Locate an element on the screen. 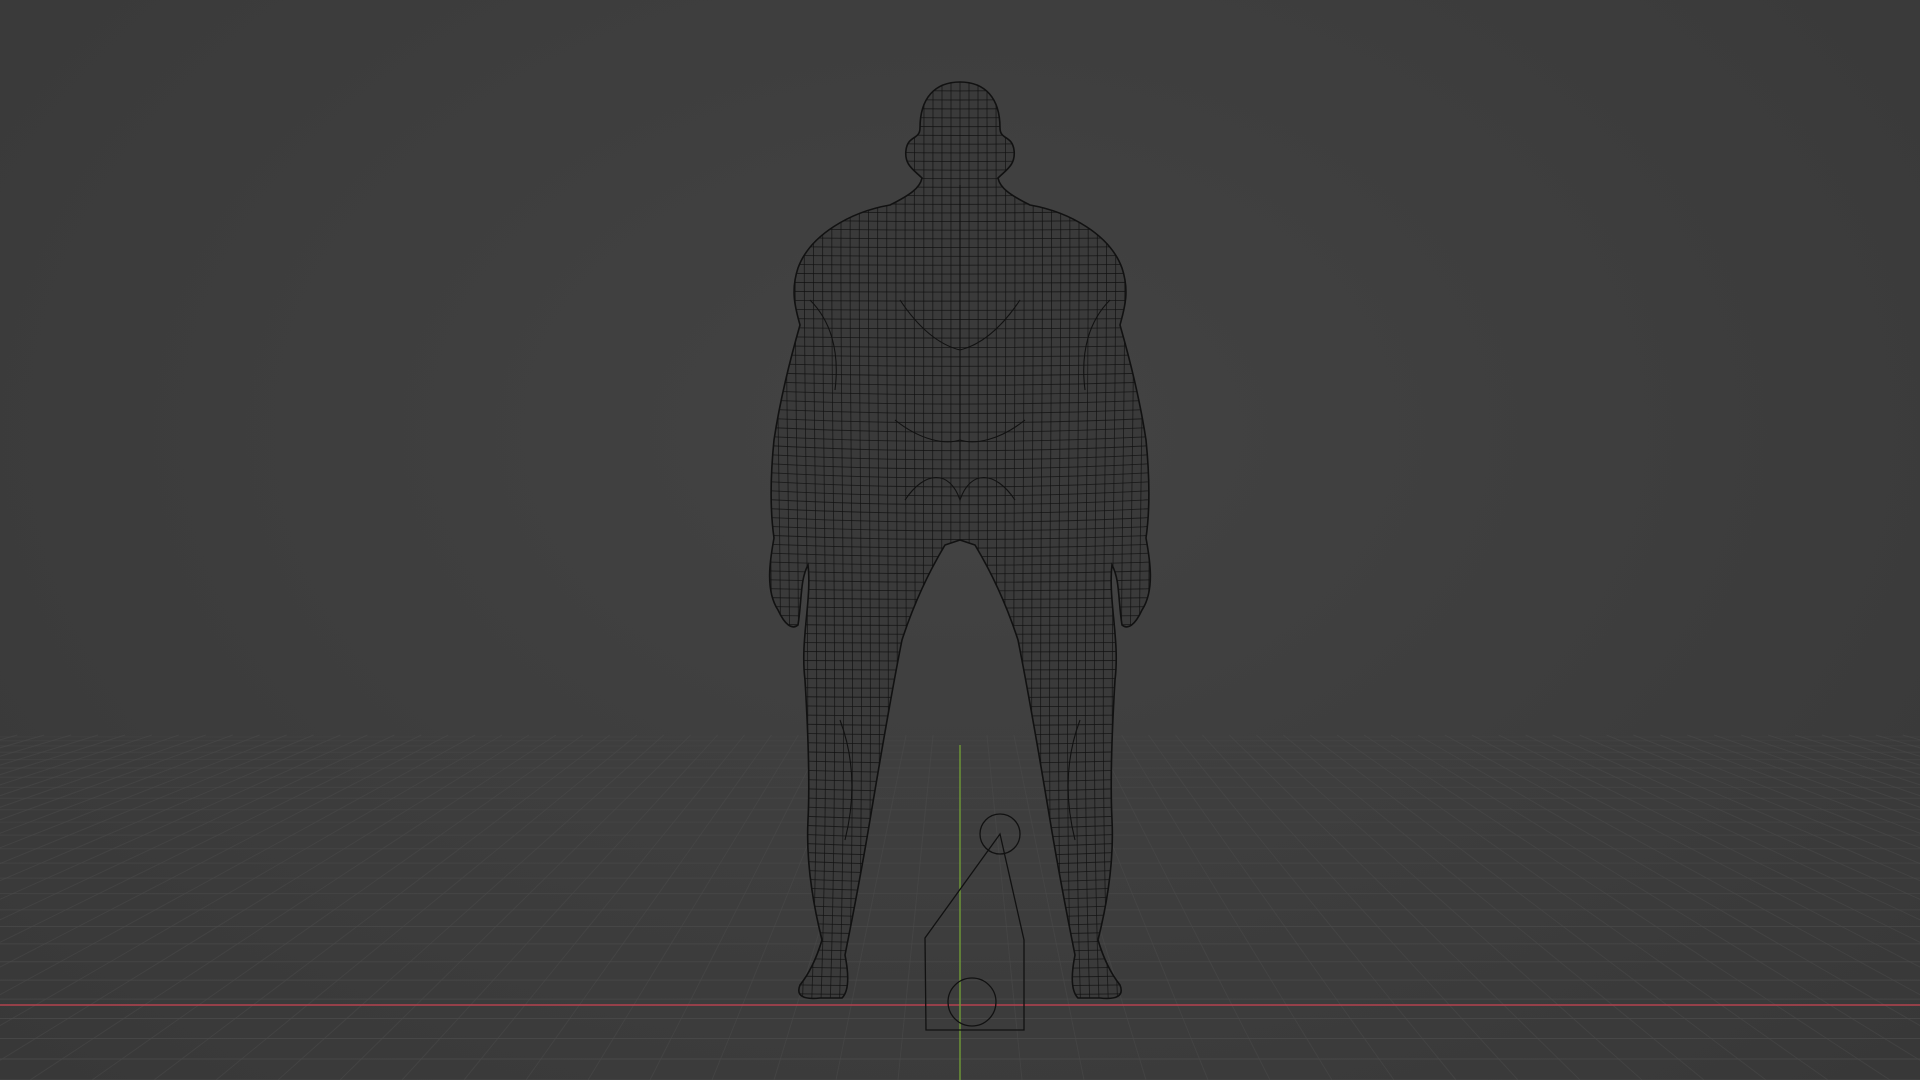 The height and width of the screenshot is (1080, 1920). armature-gizmo is located at coordinates (974, 922).